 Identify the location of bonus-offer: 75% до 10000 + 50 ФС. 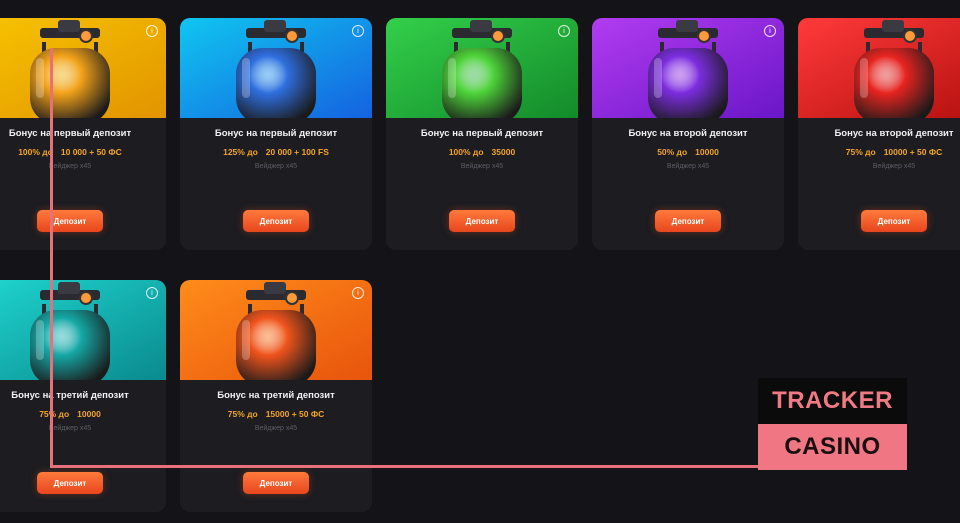
(879, 152).